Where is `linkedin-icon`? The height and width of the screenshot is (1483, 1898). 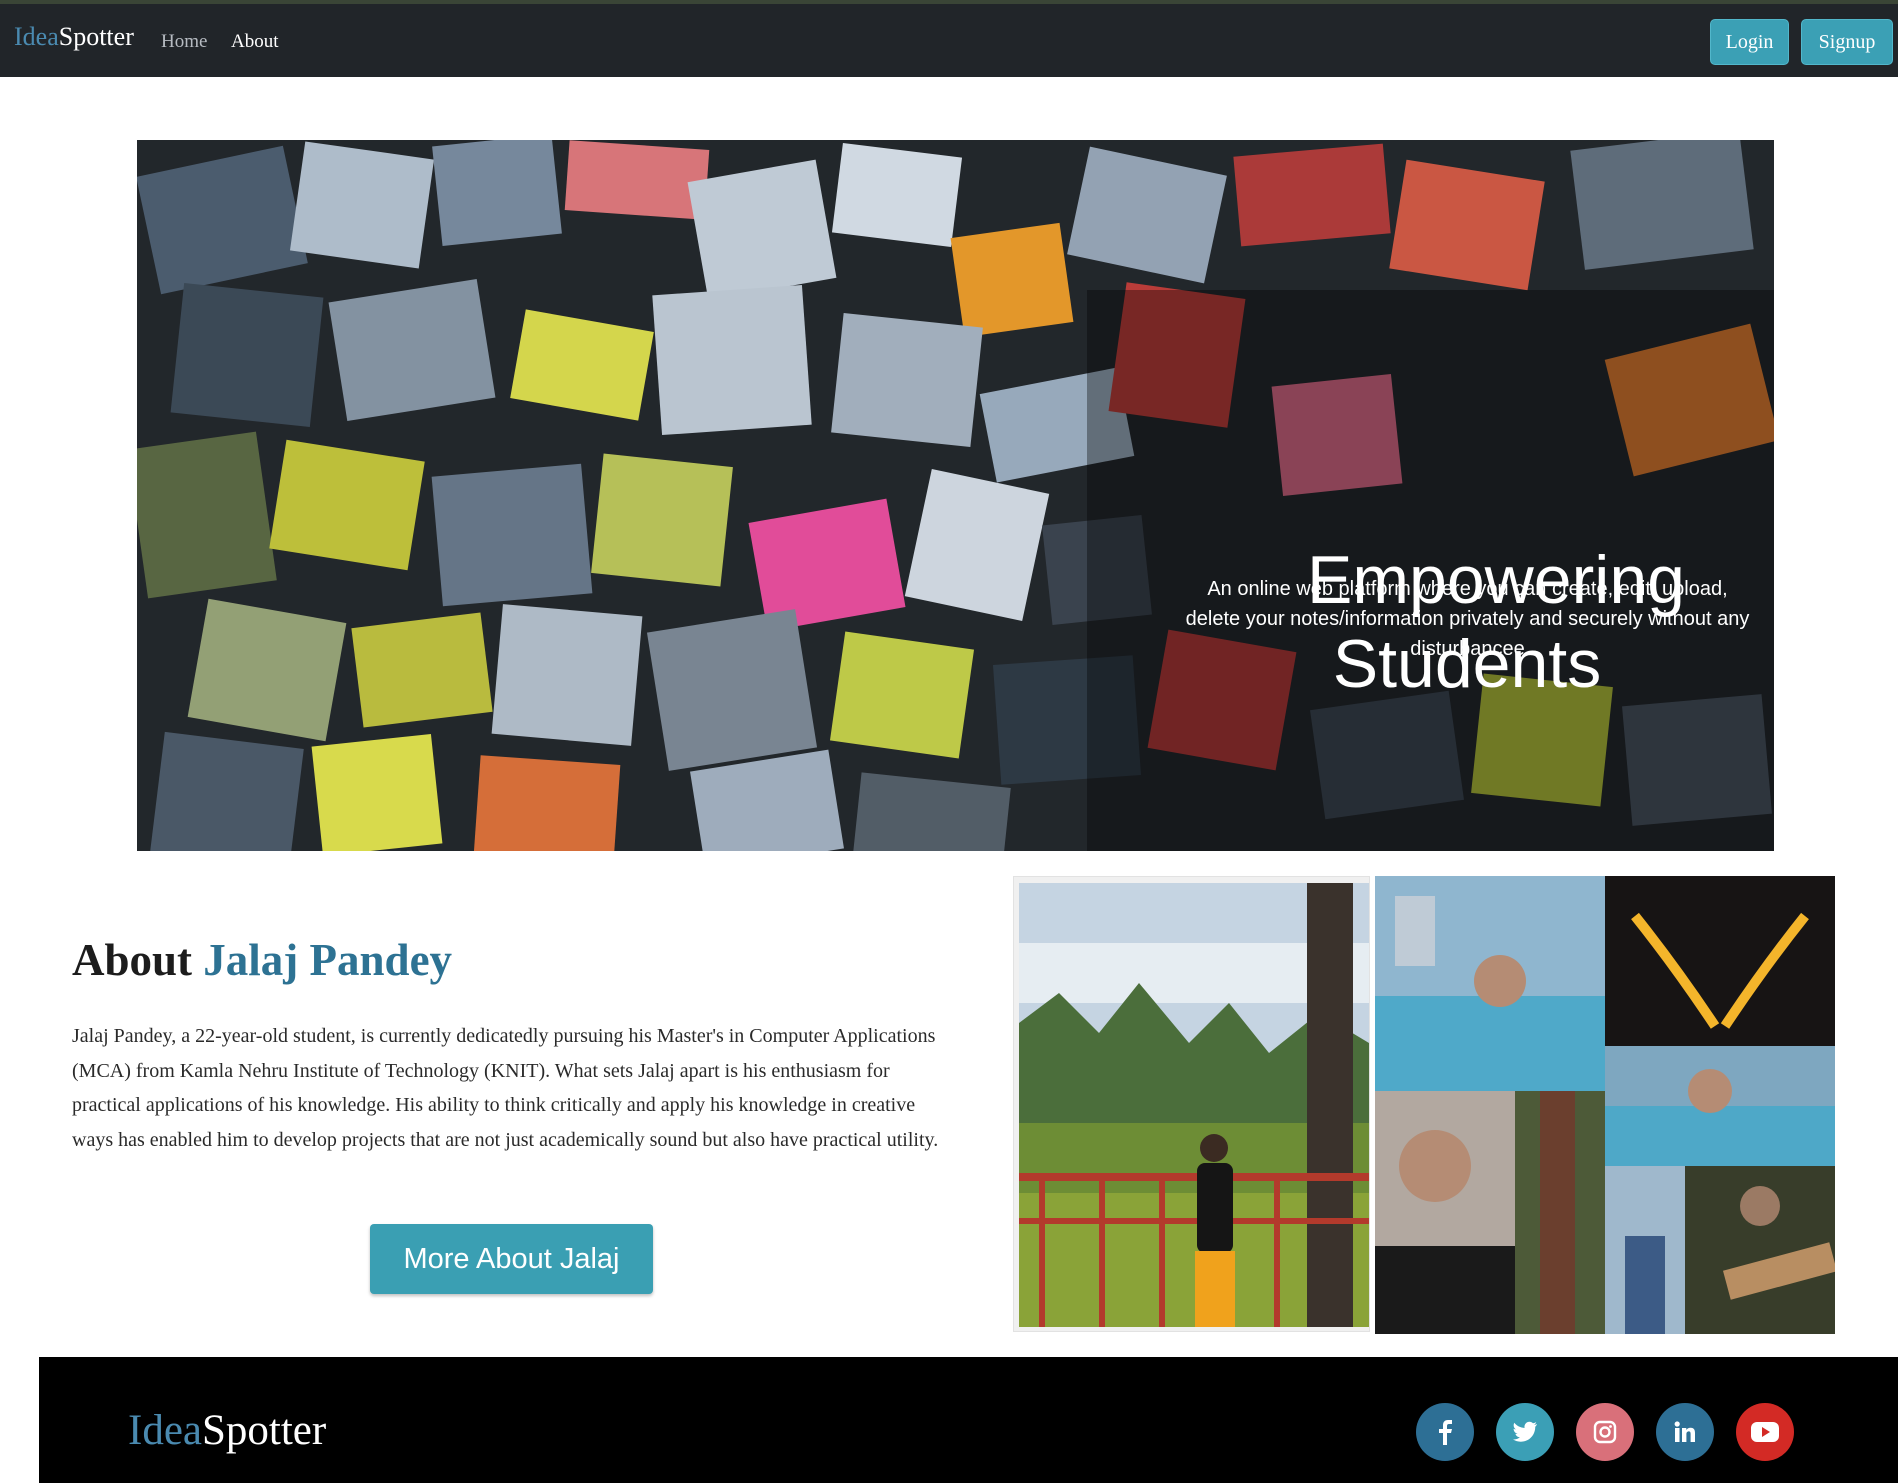 linkedin-icon is located at coordinates (1684, 1431).